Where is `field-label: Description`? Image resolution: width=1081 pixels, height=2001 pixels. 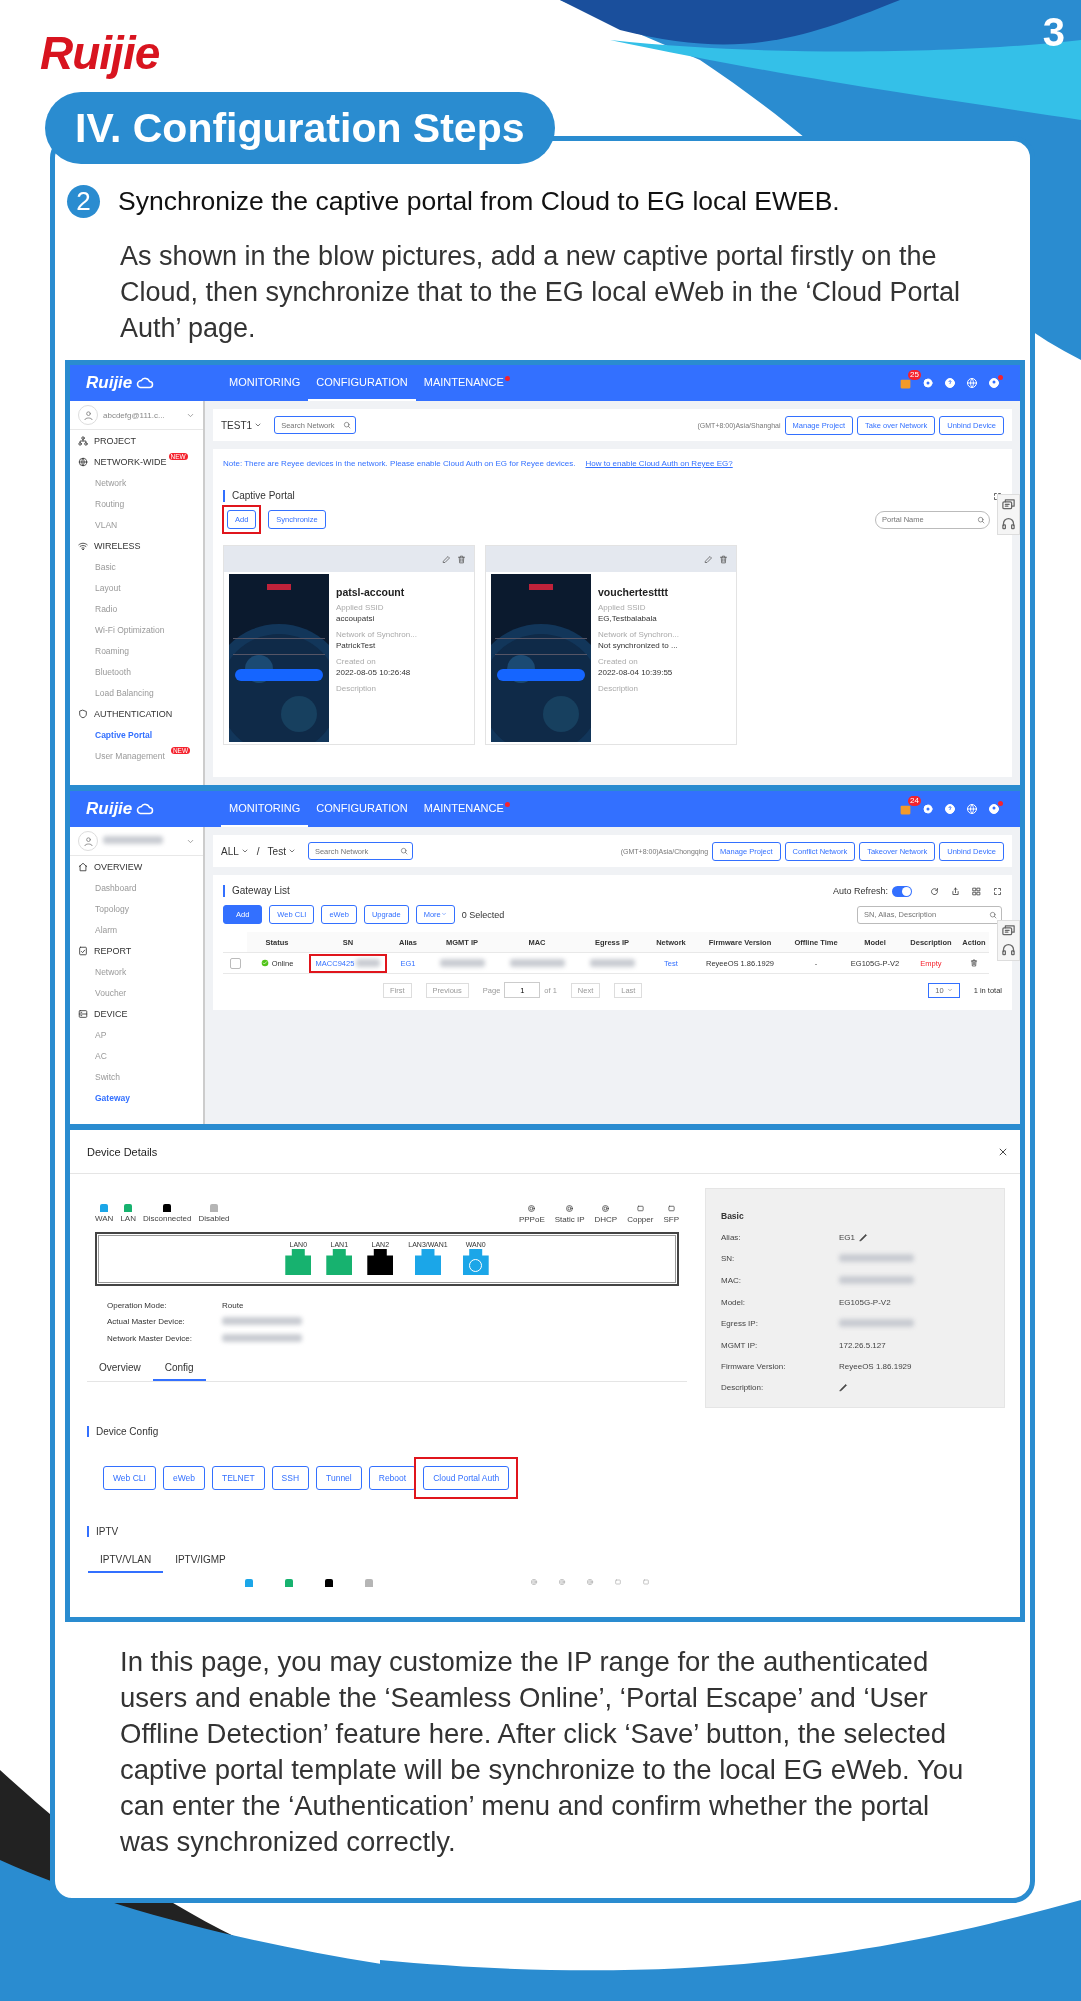 field-label: Description is located at coordinates (356, 688).